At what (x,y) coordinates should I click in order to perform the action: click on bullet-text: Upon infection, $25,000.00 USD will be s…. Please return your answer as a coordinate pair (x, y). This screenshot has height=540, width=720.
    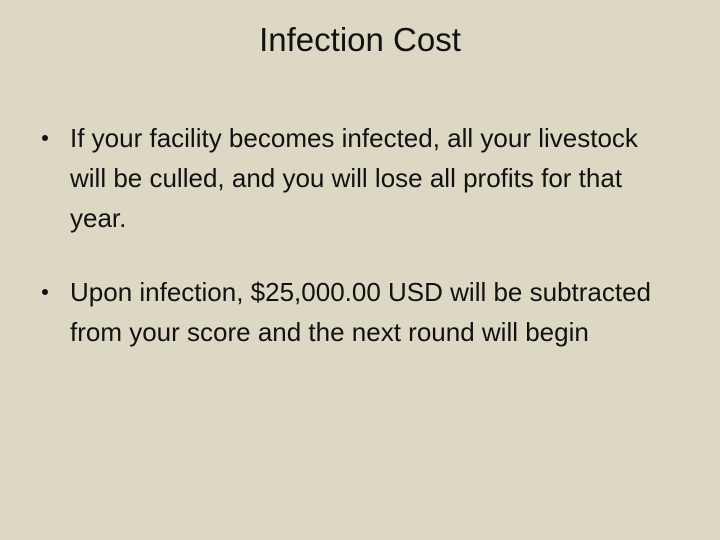
    Looking at the image, I should click on (361, 312).